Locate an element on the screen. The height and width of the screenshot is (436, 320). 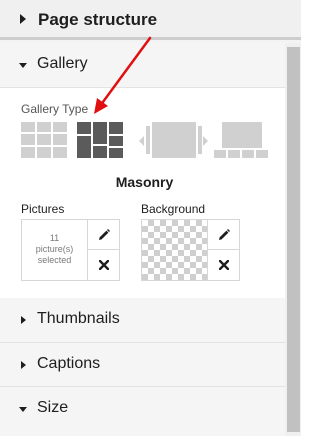
pictures-count: 11 is located at coordinates (54, 238).